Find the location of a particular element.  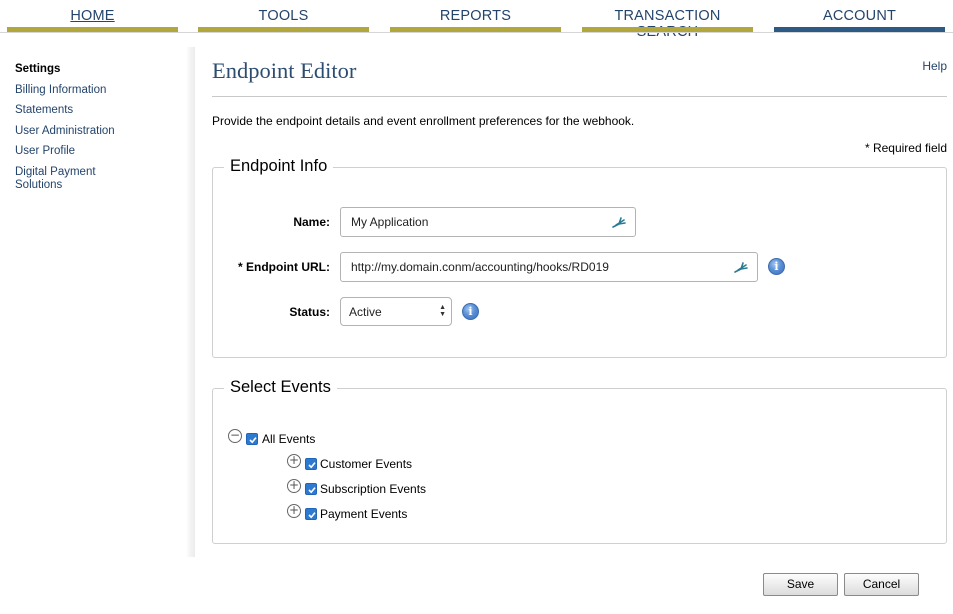

status-select-value: Active is located at coordinates (365, 312).